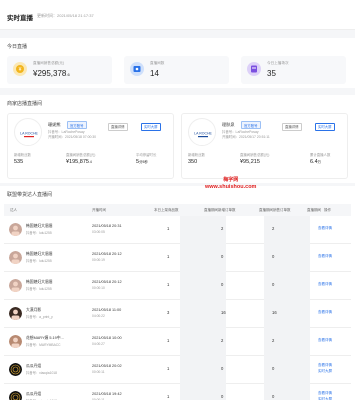  I want to click on watermark-line2: www.shuishou.com, so click(231, 187).